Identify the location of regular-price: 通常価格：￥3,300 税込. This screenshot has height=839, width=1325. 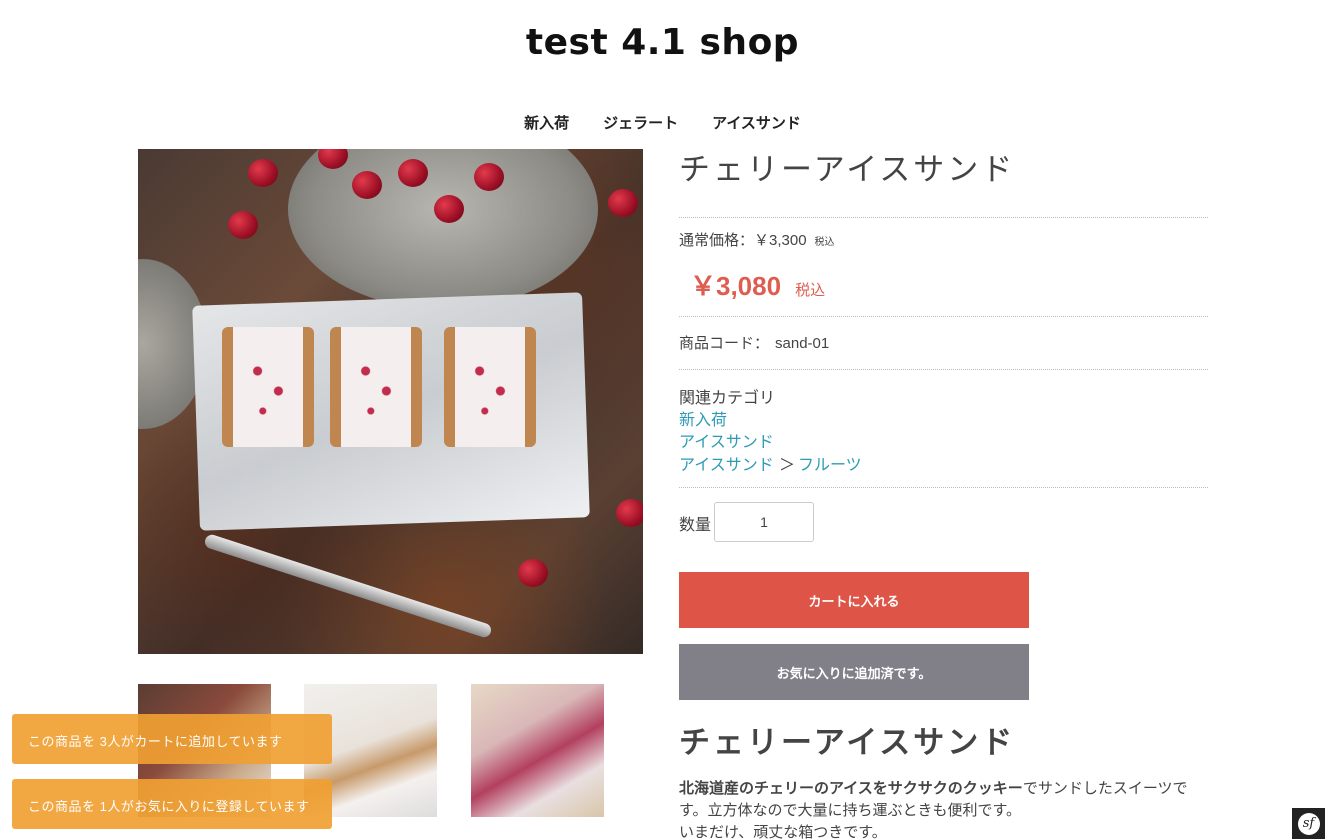
(757, 239).